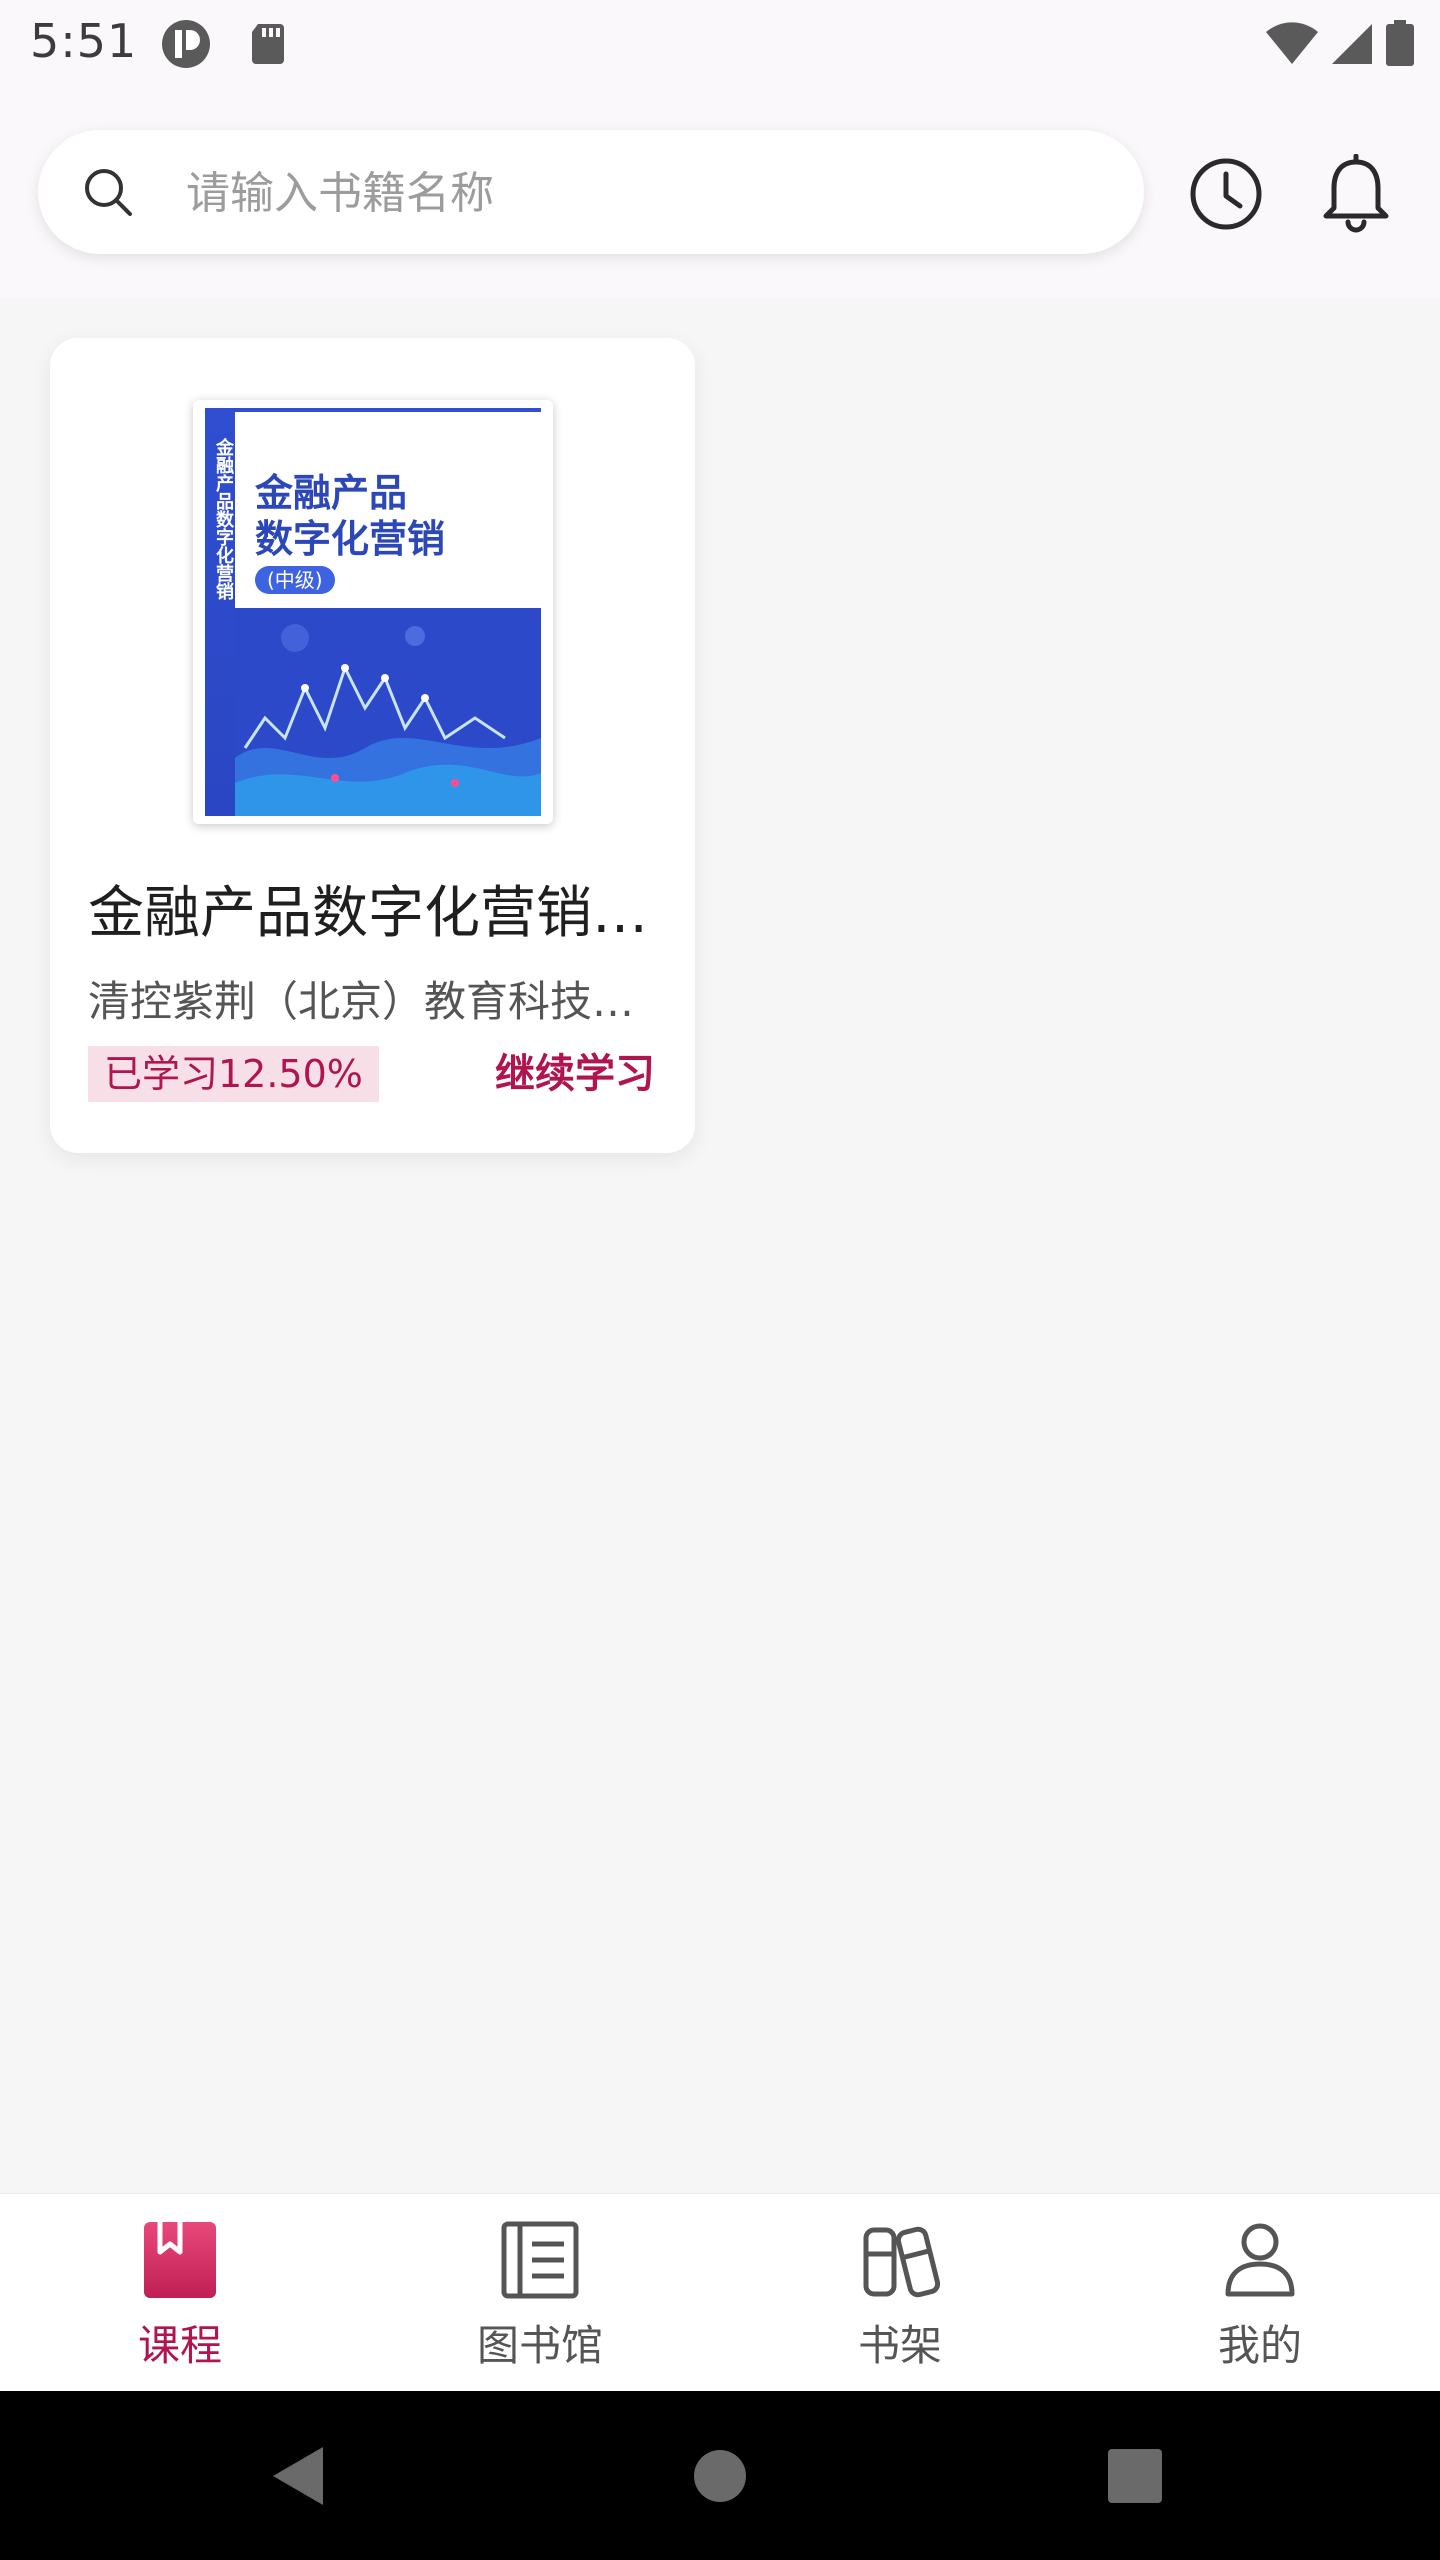 The image size is (1440, 2560). I want to click on book-cover-art: 金融产品数字化营销 金融产品 数字化营销 (中级), so click(373, 612).